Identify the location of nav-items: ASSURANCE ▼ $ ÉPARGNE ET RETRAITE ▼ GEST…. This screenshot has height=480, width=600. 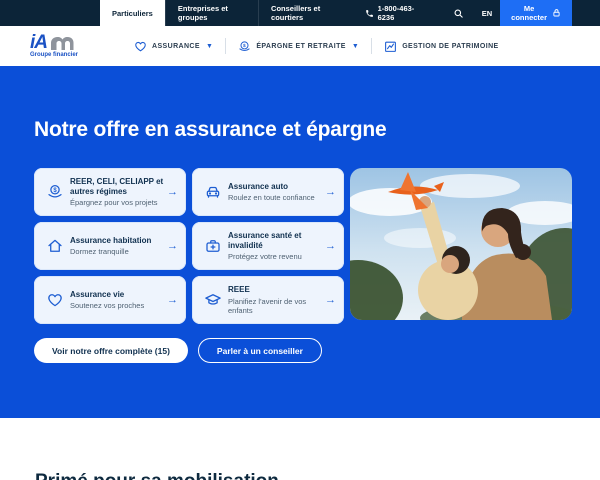
(316, 46).